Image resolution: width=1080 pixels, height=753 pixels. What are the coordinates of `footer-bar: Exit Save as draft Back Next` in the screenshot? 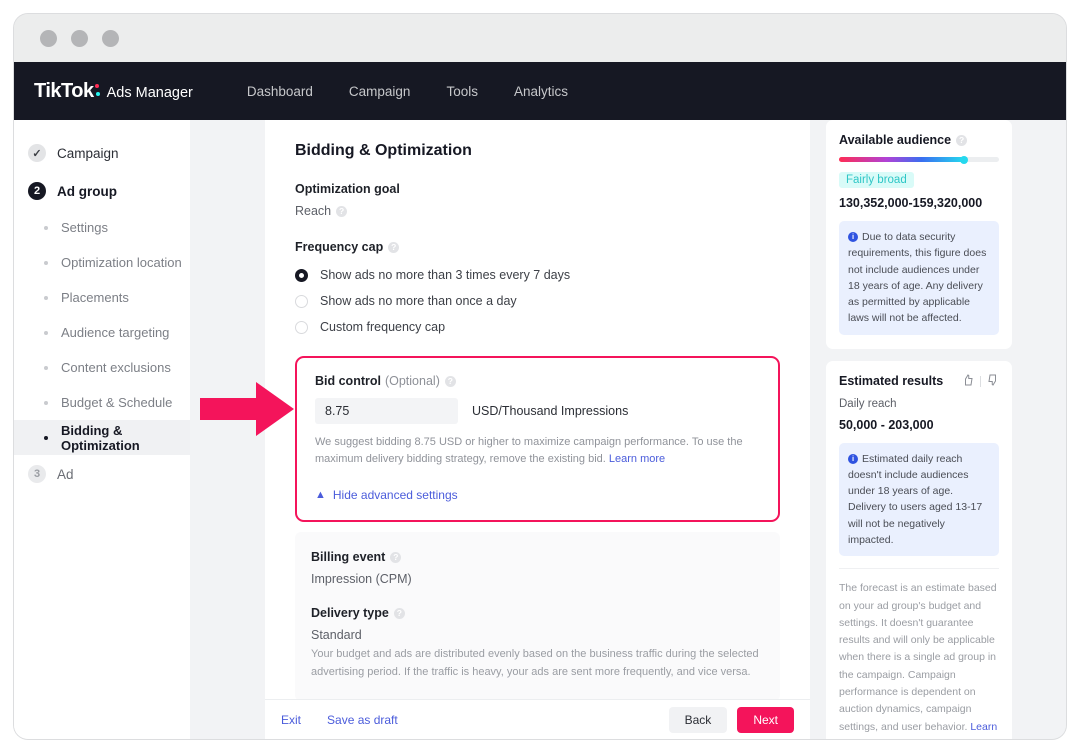 It's located at (537, 719).